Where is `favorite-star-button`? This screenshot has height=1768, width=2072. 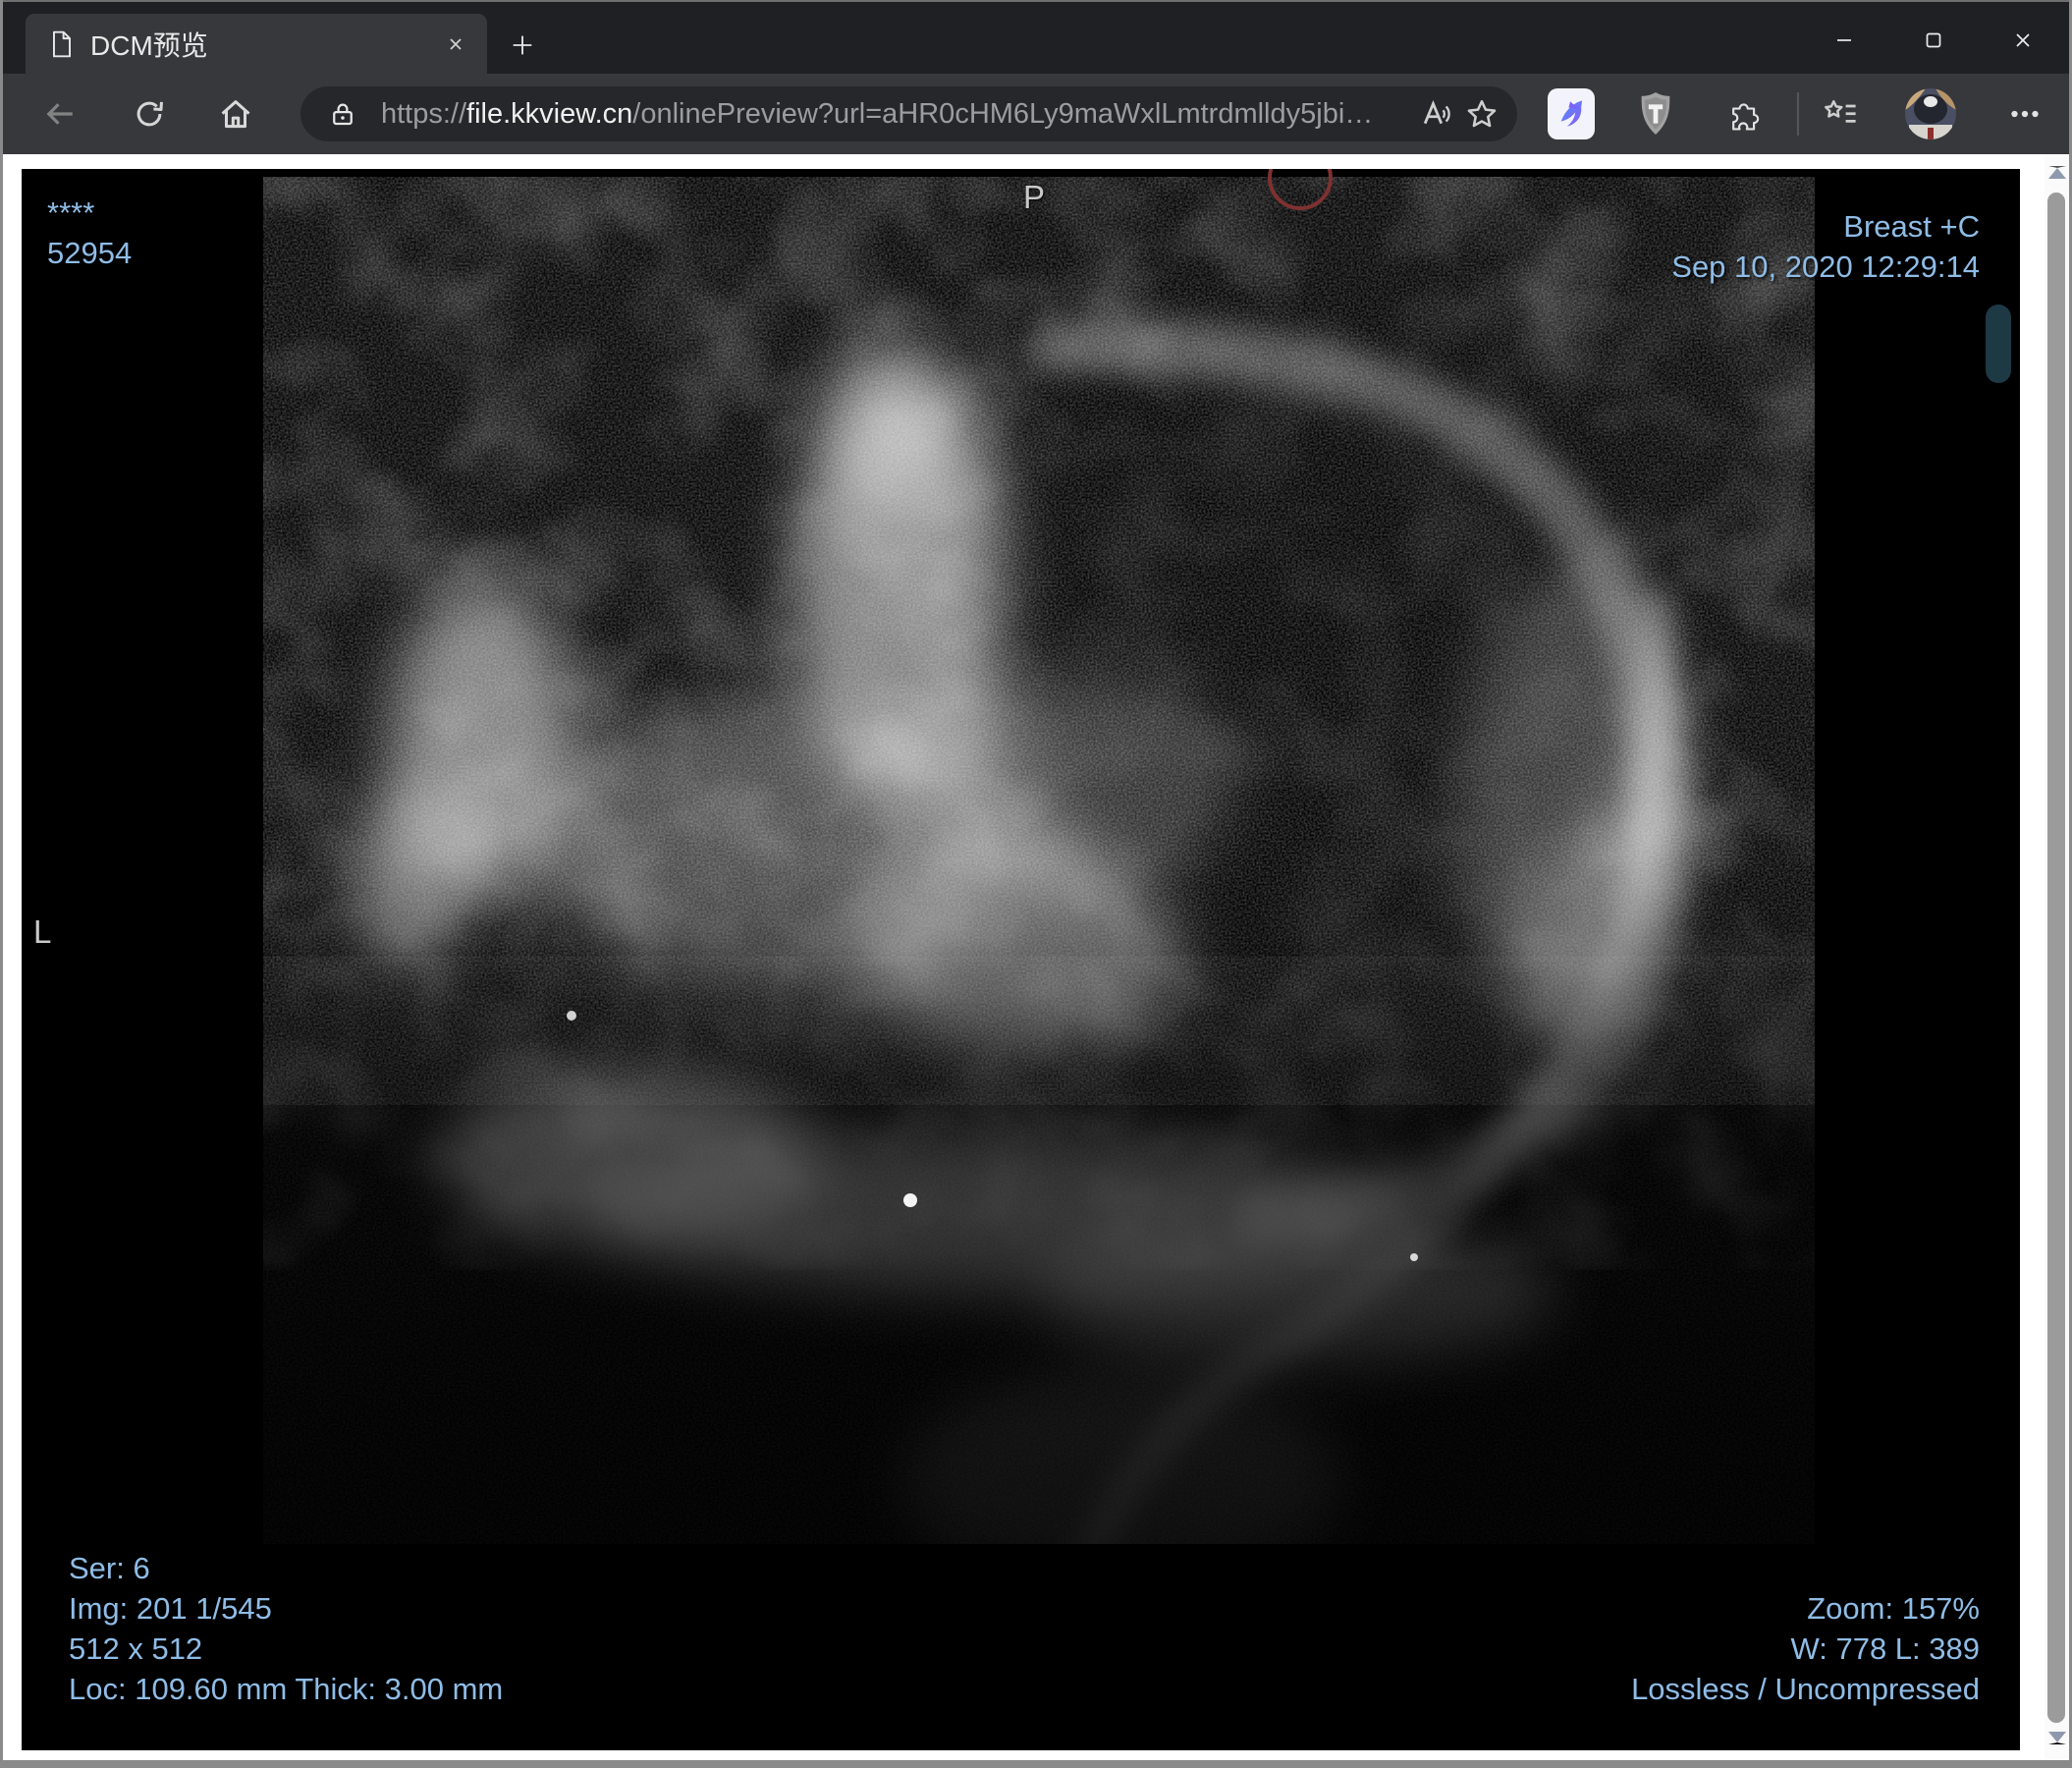
favorite-star-button is located at coordinates (1481, 114).